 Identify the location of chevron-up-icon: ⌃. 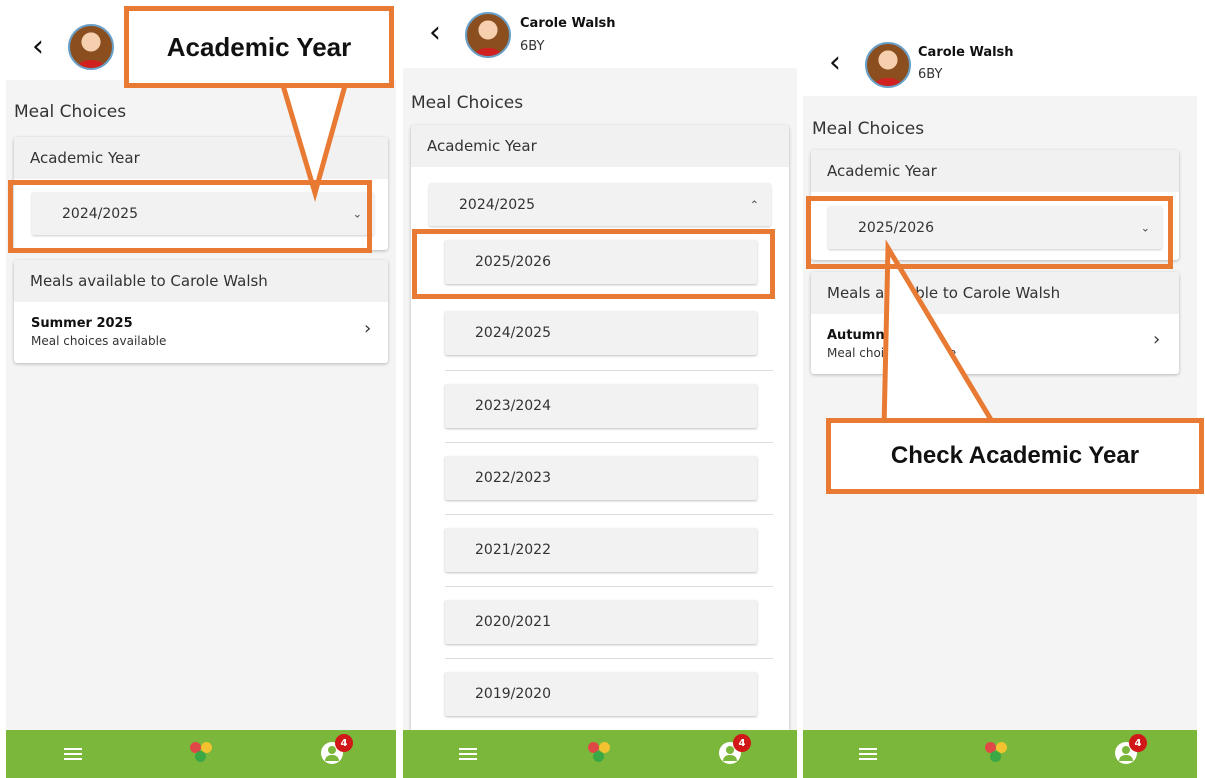
(754, 204).